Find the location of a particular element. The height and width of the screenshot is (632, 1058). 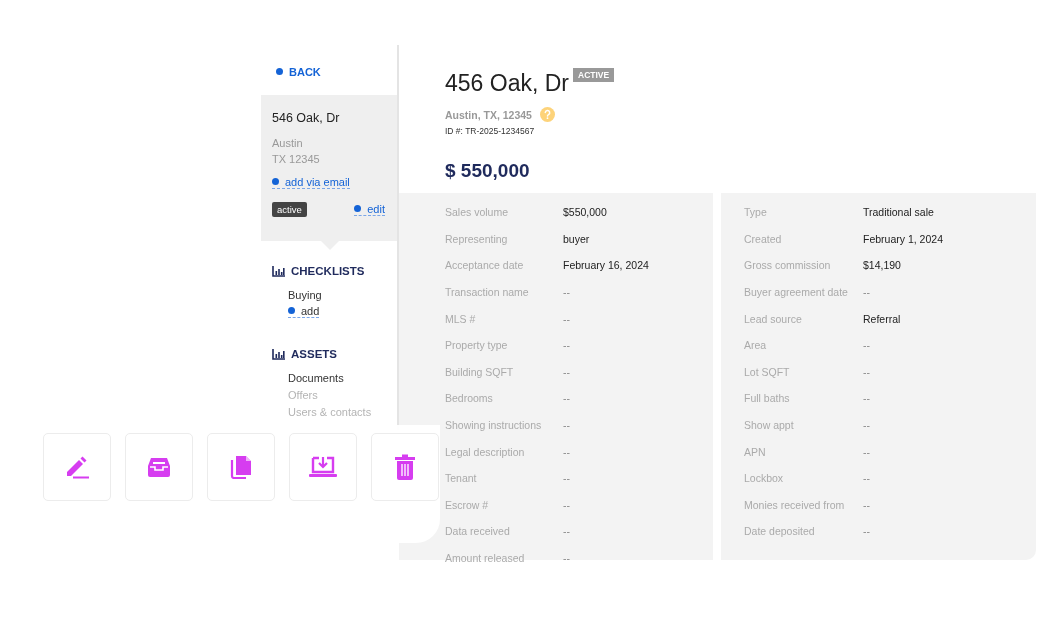

field-label: Acceptance date is located at coordinates (485, 265).